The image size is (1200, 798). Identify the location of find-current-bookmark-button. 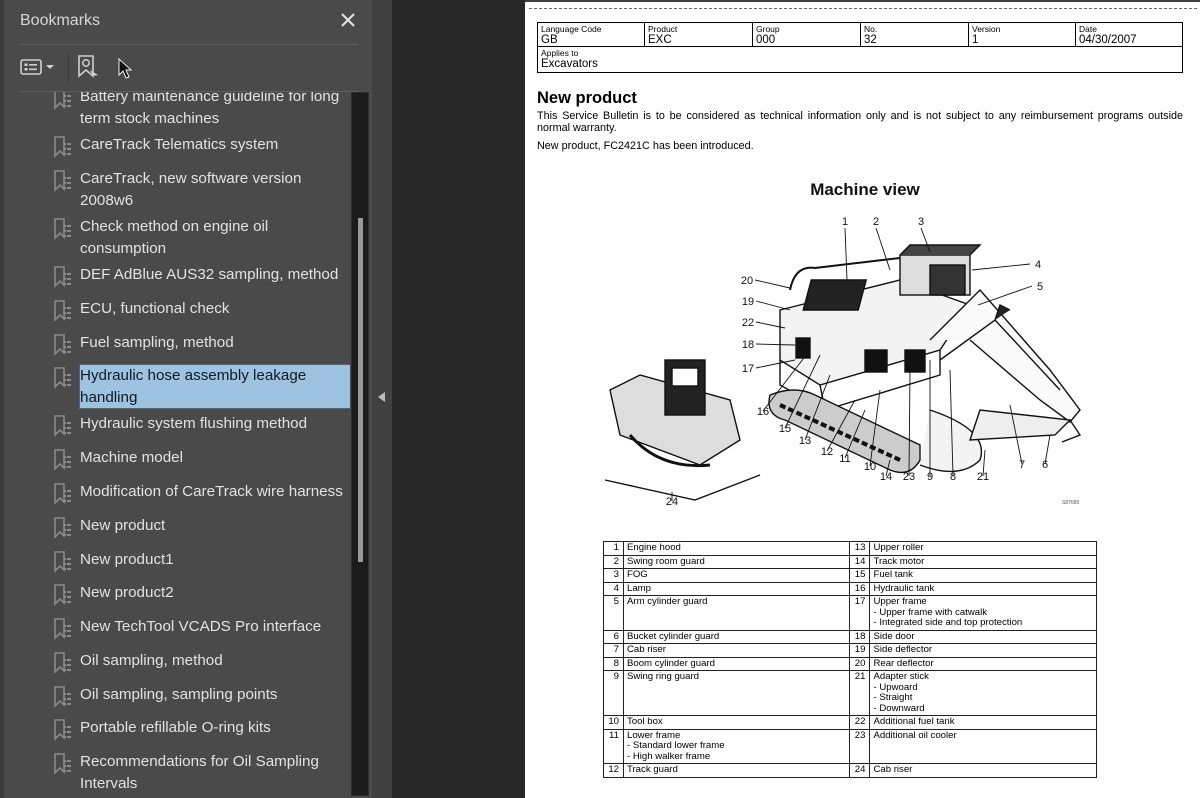
(90, 67).